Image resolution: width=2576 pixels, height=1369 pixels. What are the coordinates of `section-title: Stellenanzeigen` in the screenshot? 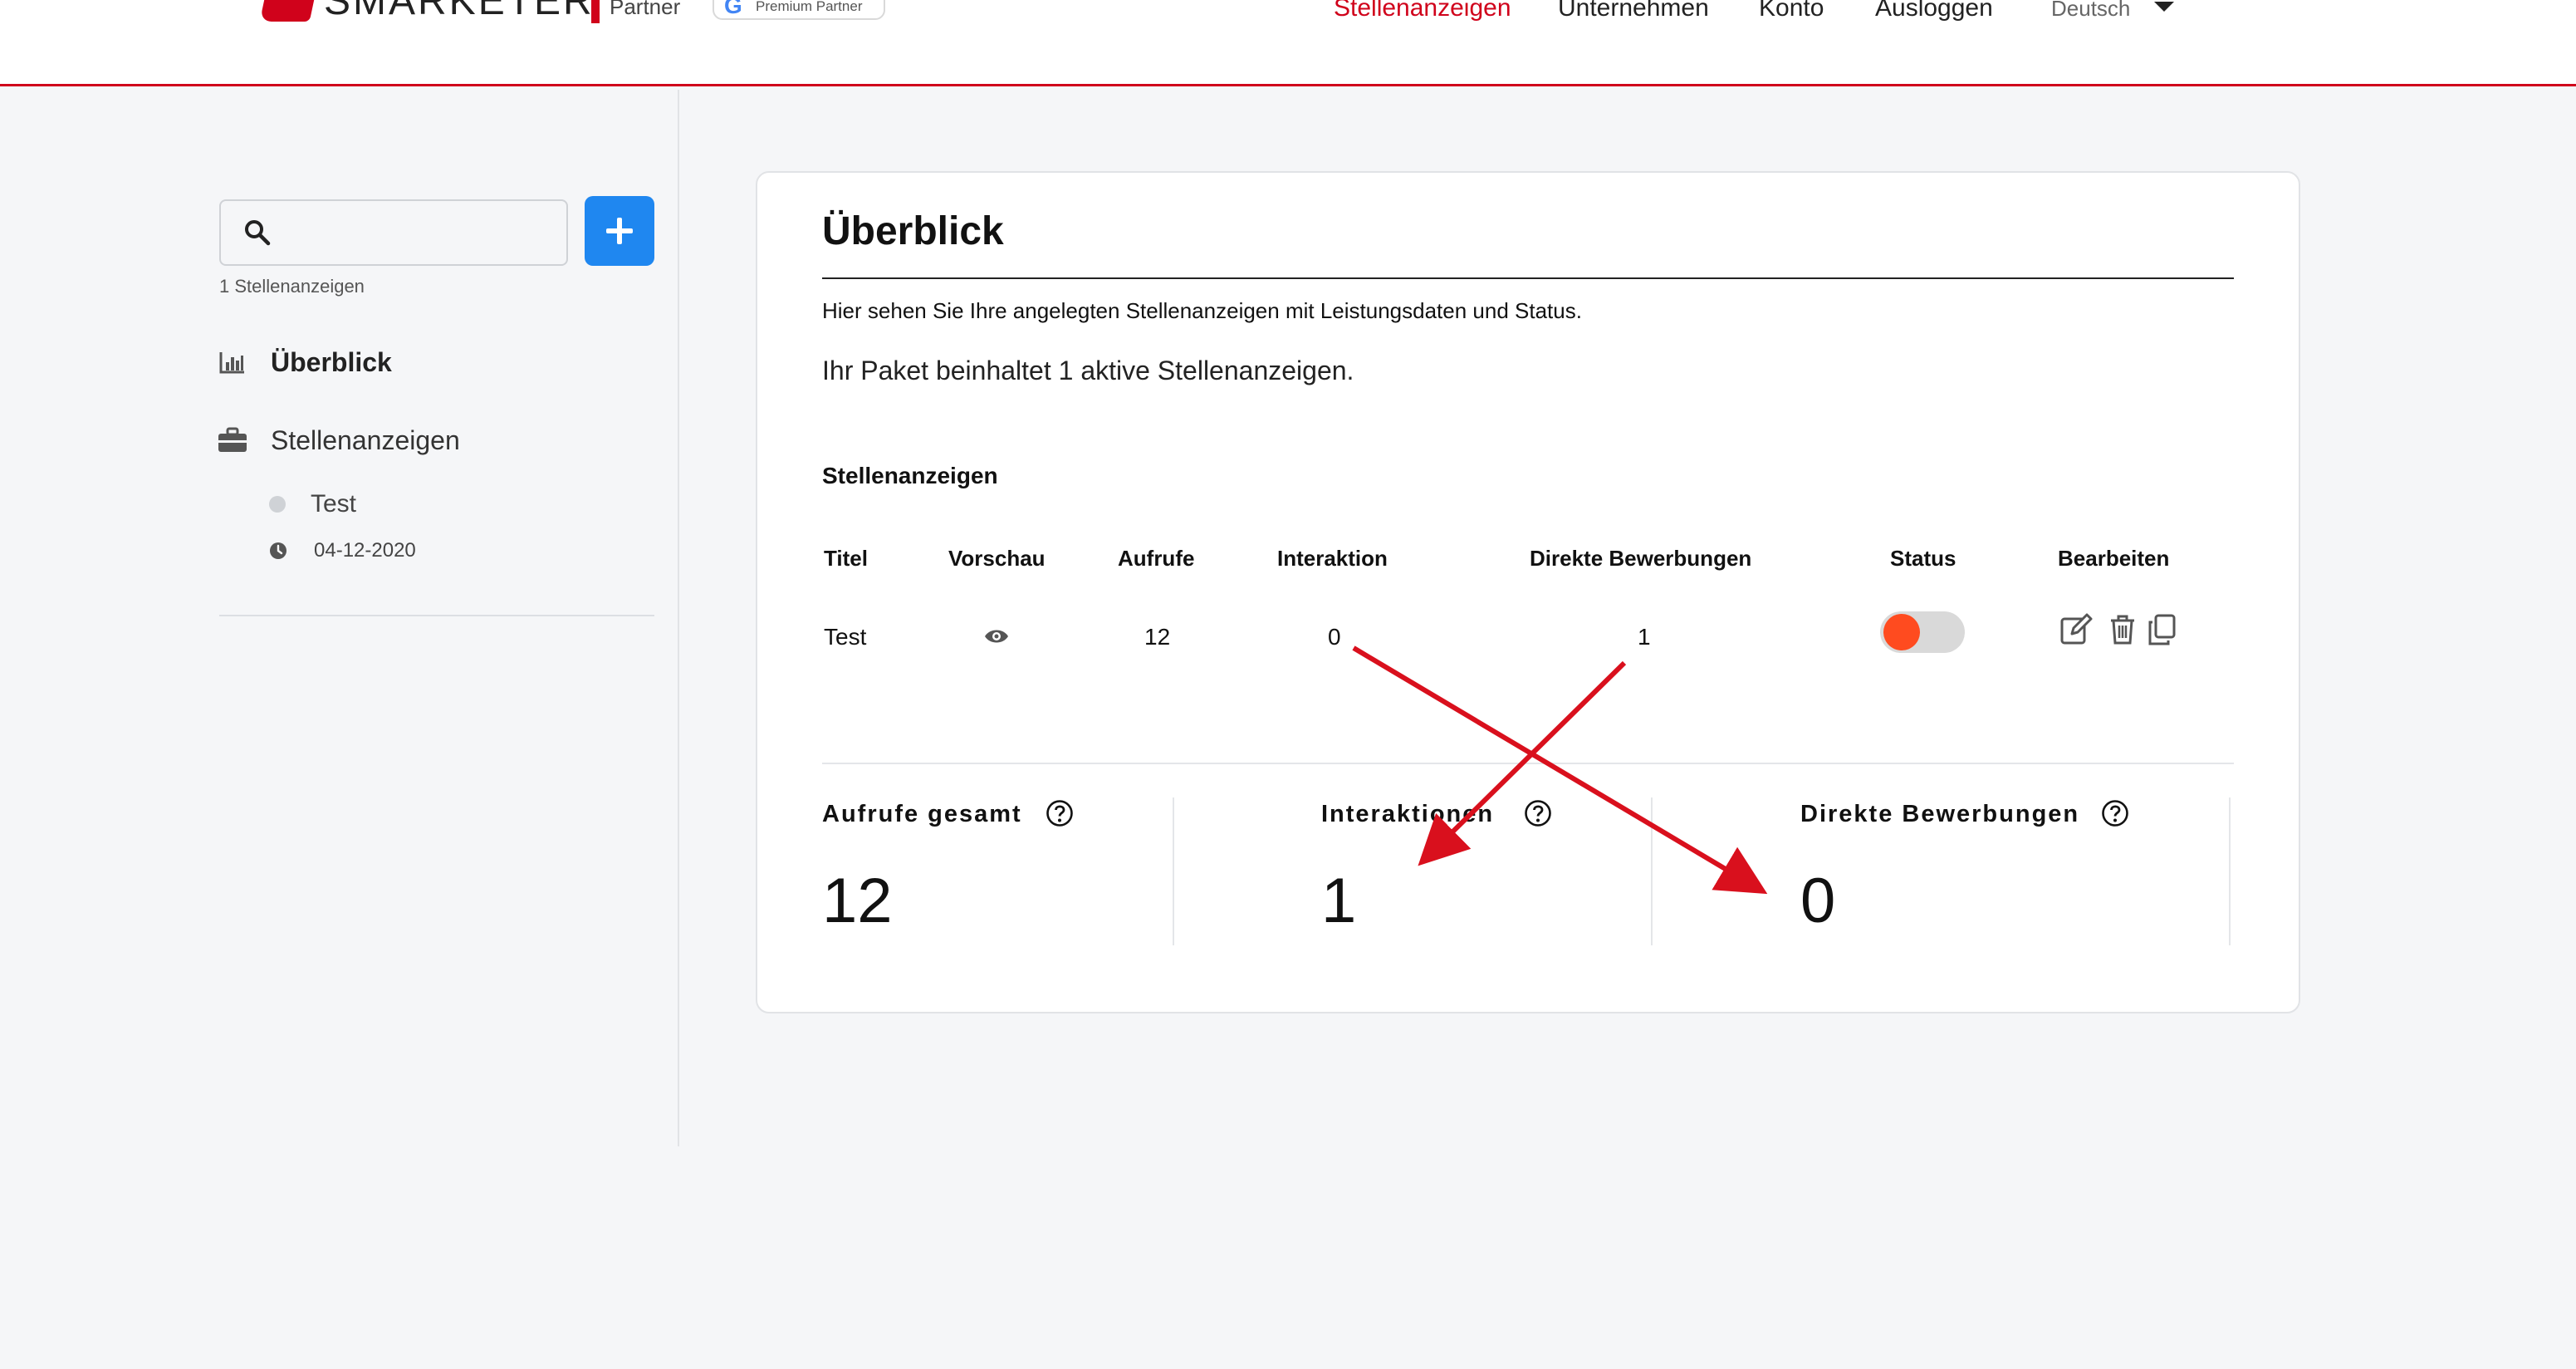 It's located at (910, 475).